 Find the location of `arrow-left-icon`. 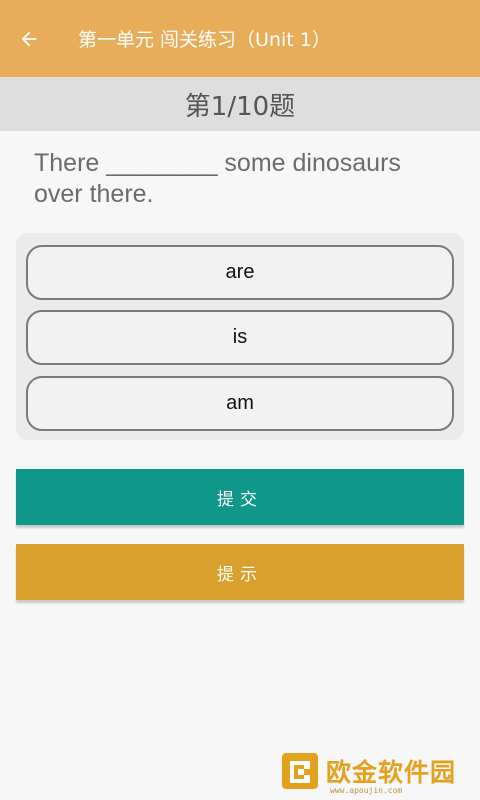

arrow-left-icon is located at coordinates (29, 38).